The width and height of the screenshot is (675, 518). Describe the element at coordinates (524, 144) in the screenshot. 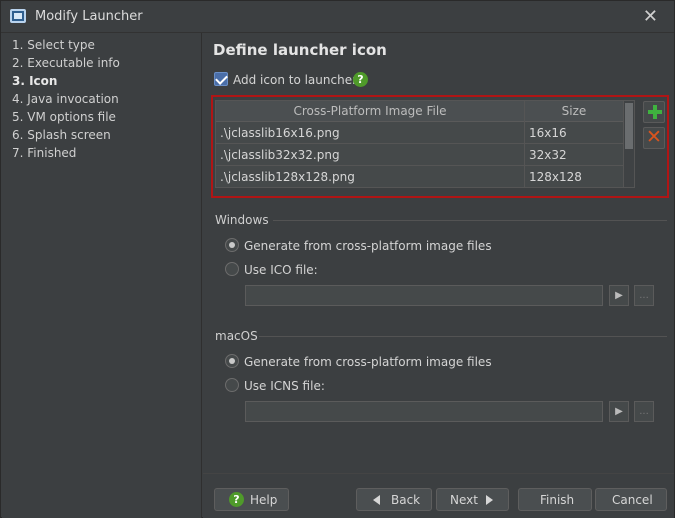

I see `column-divider` at that location.